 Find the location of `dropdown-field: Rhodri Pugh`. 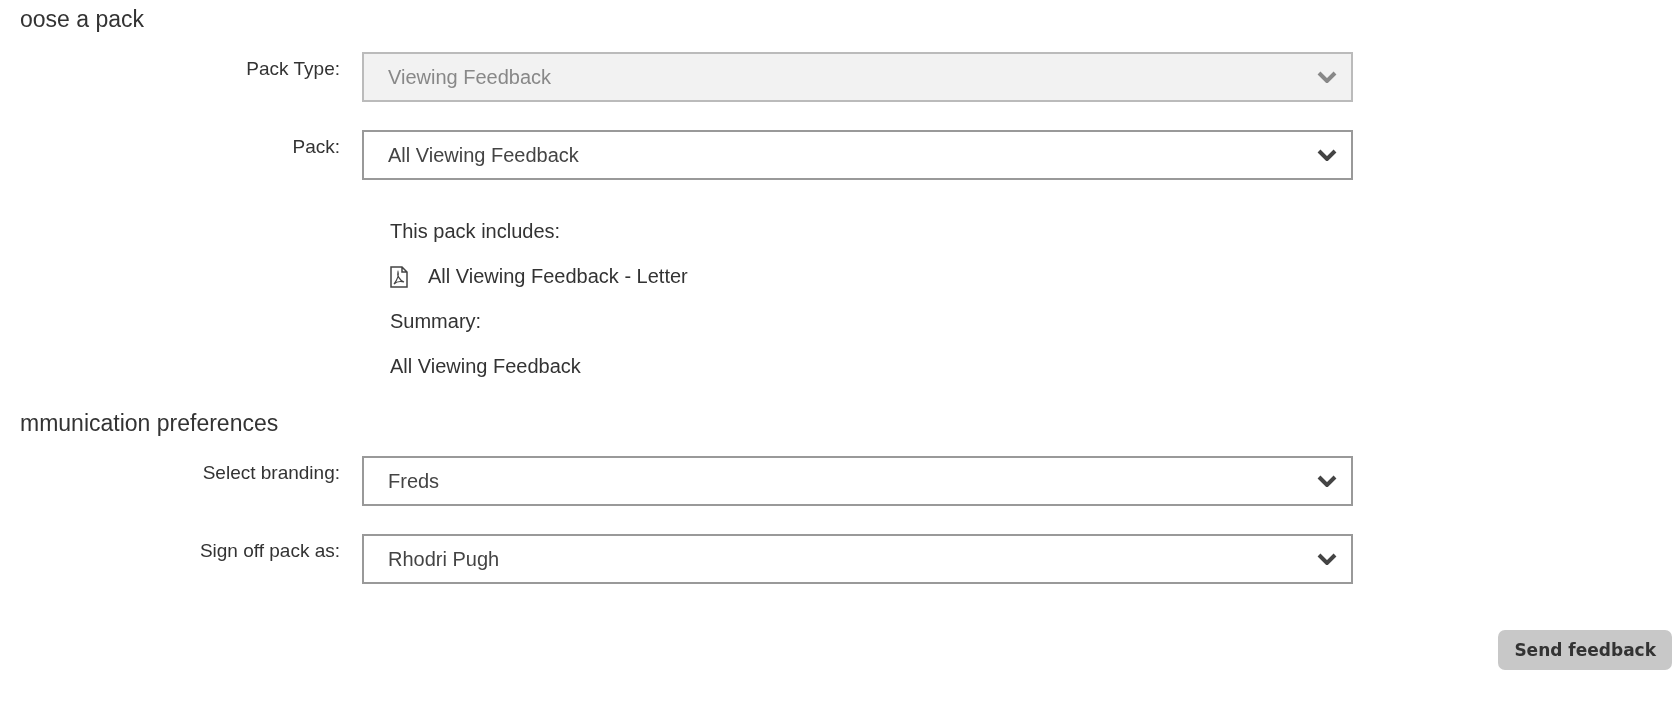

dropdown-field: Rhodri Pugh is located at coordinates (857, 559).